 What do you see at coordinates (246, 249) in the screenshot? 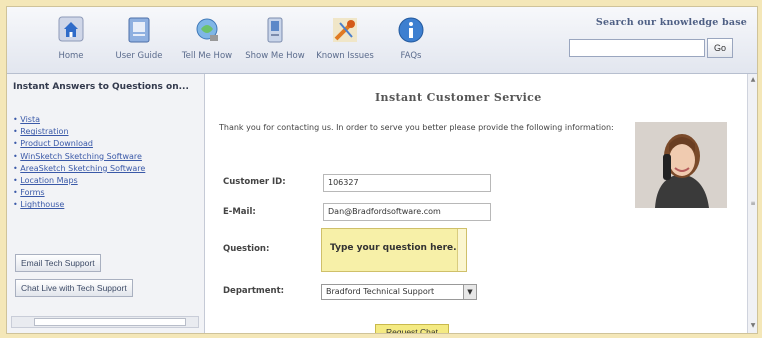
I see `question-label: Question:` at bounding box center [246, 249].